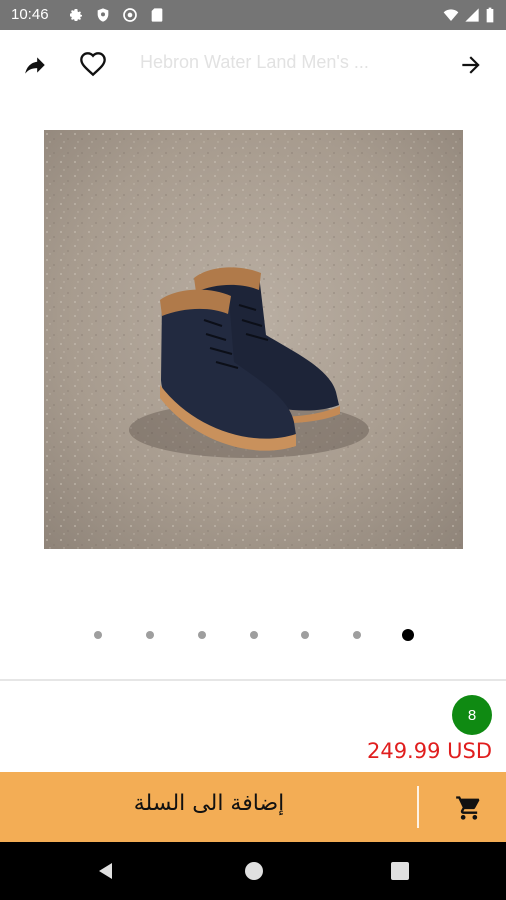 The image size is (506, 900). I want to click on shopping-cart-icon, so click(468, 808).